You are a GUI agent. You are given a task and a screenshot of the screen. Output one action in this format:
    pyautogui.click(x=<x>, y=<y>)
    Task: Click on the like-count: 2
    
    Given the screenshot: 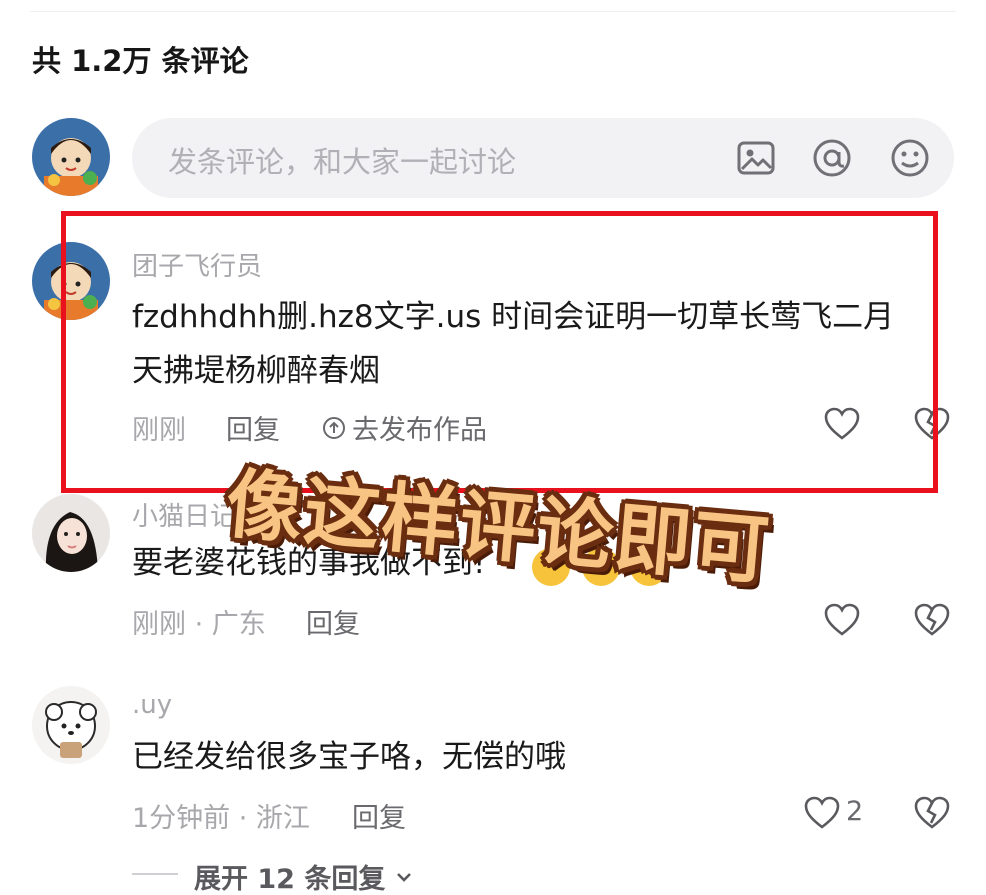 What is the action you would take?
    pyautogui.click(x=855, y=811)
    